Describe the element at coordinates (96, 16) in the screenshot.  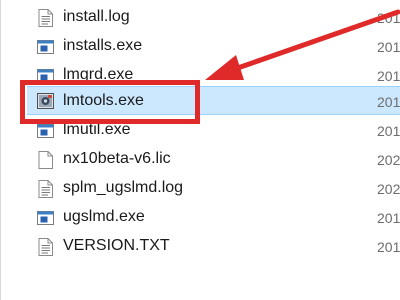
I see `file-name: install.log` at that location.